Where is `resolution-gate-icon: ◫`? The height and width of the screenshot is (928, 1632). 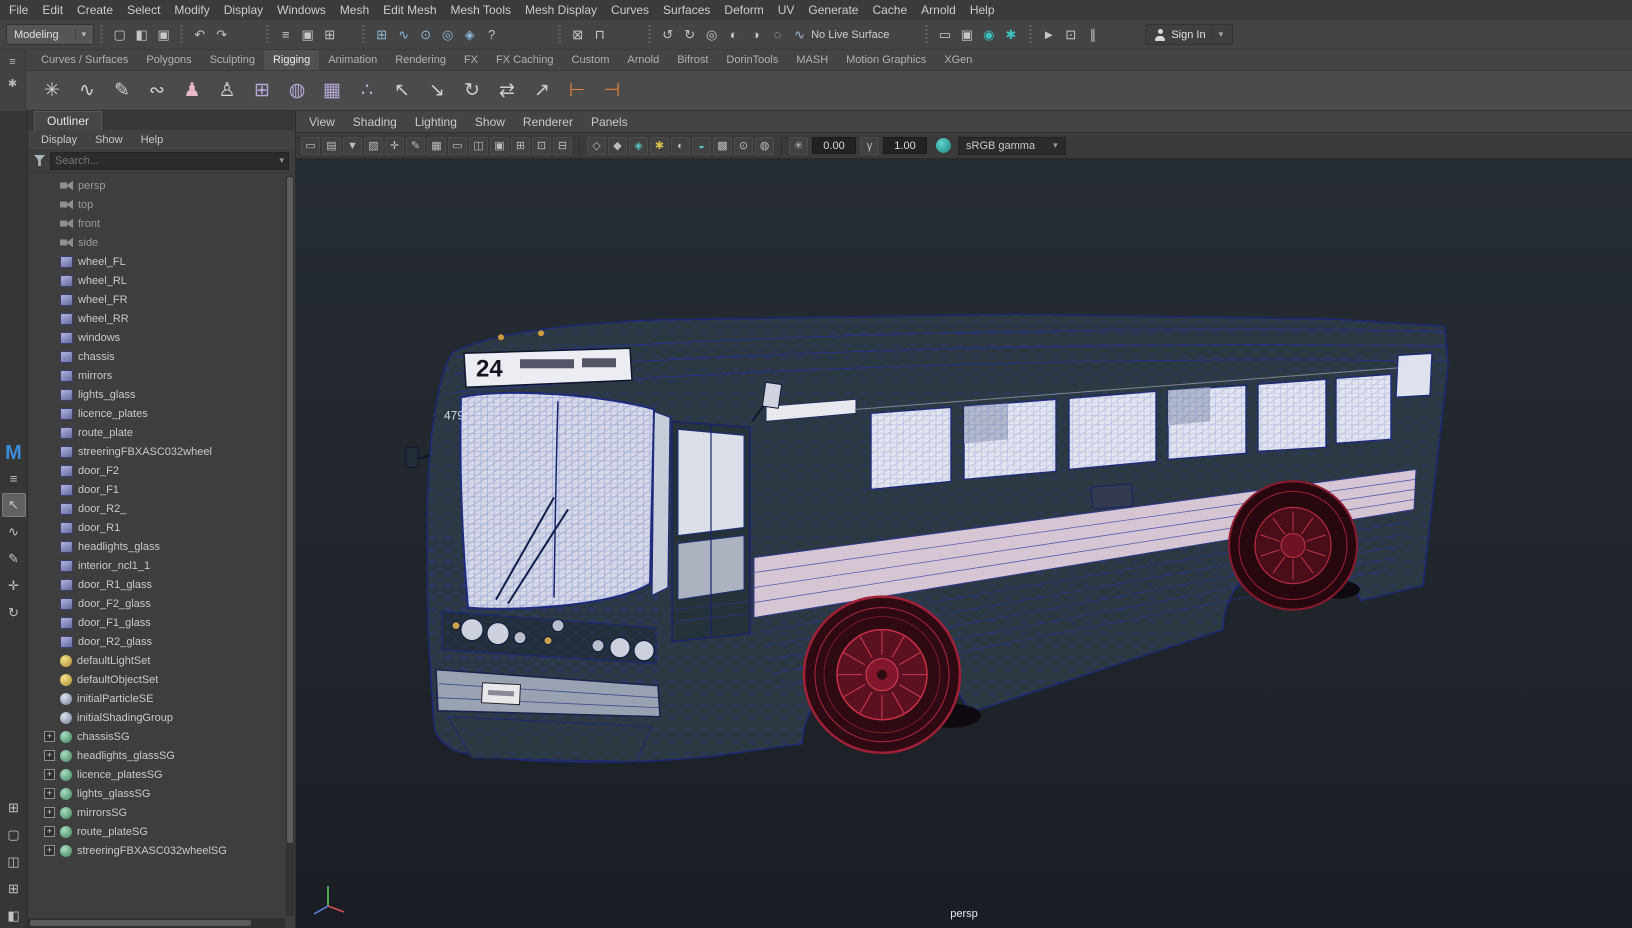
resolution-gate-icon: ◫ is located at coordinates (478, 145).